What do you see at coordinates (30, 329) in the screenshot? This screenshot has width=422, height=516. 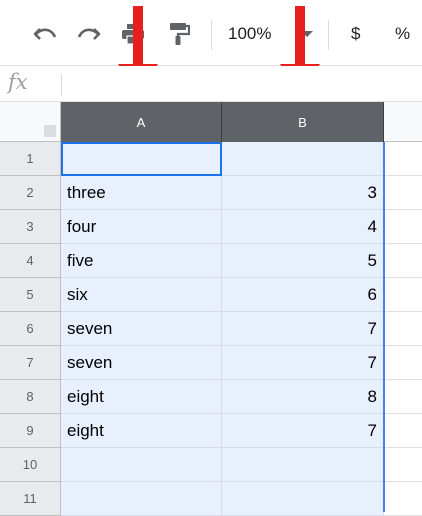 I see `row-header: 6` at bounding box center [30, 329].